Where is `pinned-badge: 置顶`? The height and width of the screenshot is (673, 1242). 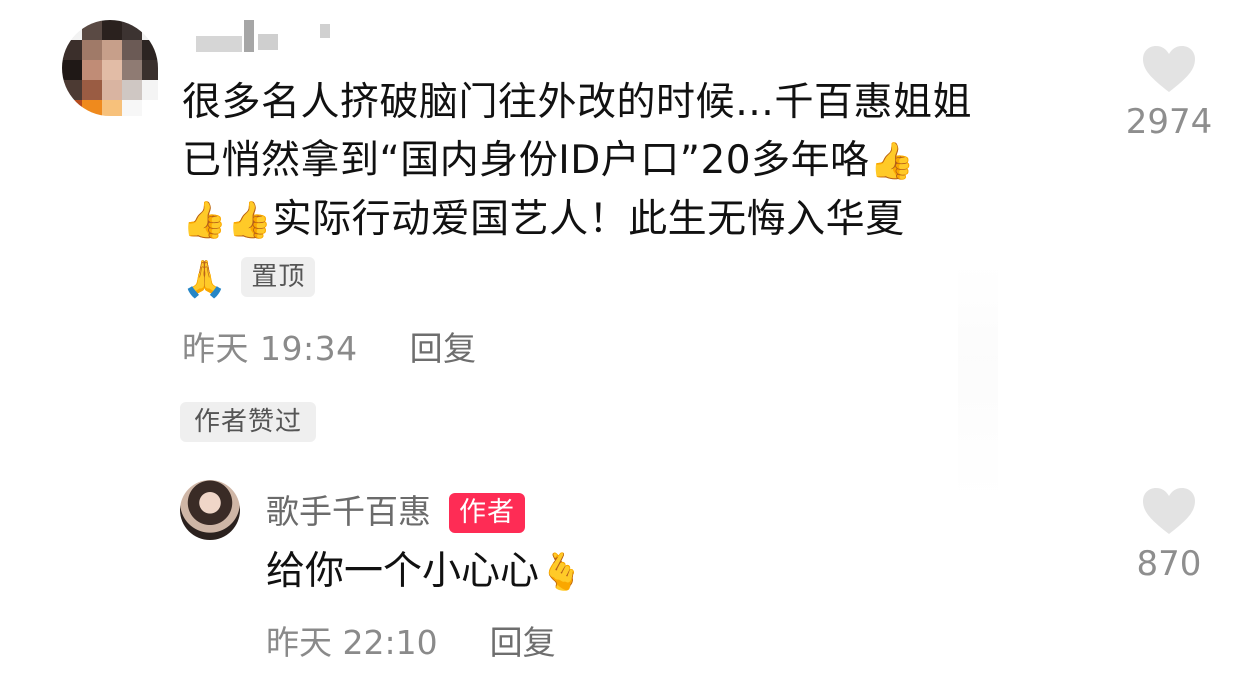
pinned-badge: 置顶 is located at coordinates (278, 277).